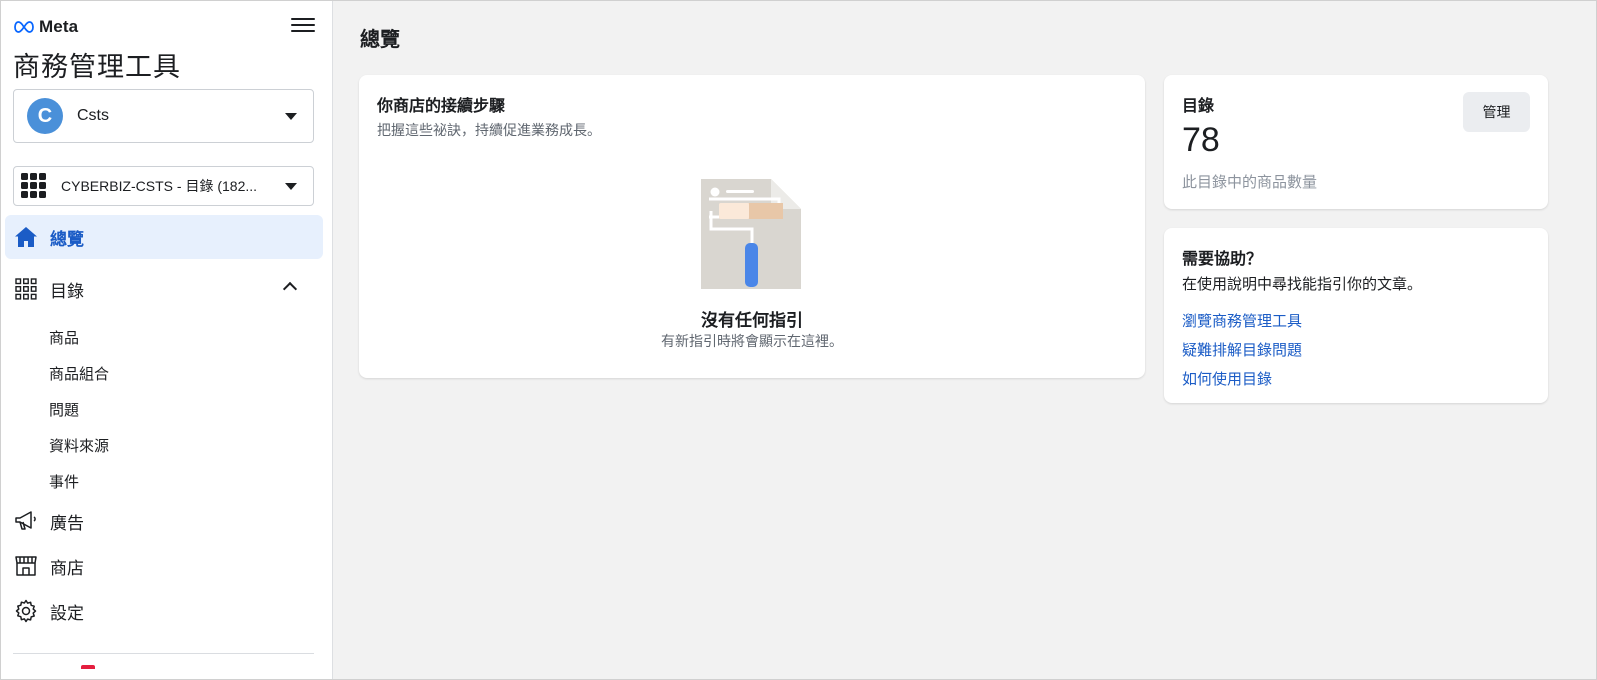  I want to click on meta-wordmark: Meta, so click(59, 26).